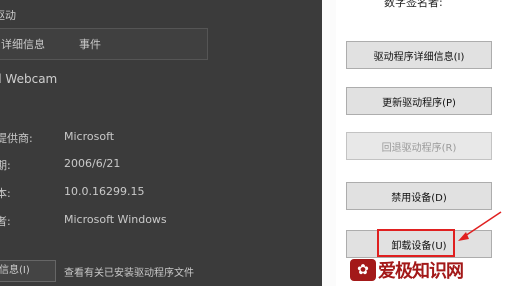 The height and width of the screenshot is (286, 505). Describe the element at coordinates (480, 226) in the screenshot. I see `pointer-arrow` at that location.